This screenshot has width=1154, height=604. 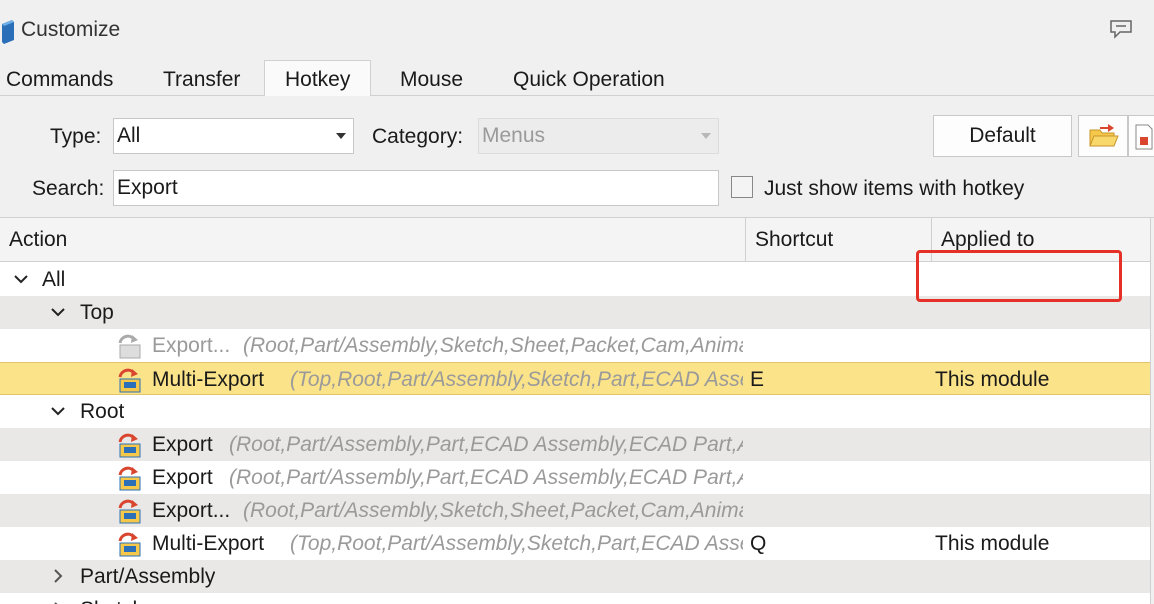 I want to click on tree-node-label: All, so click(x=54, y=279).